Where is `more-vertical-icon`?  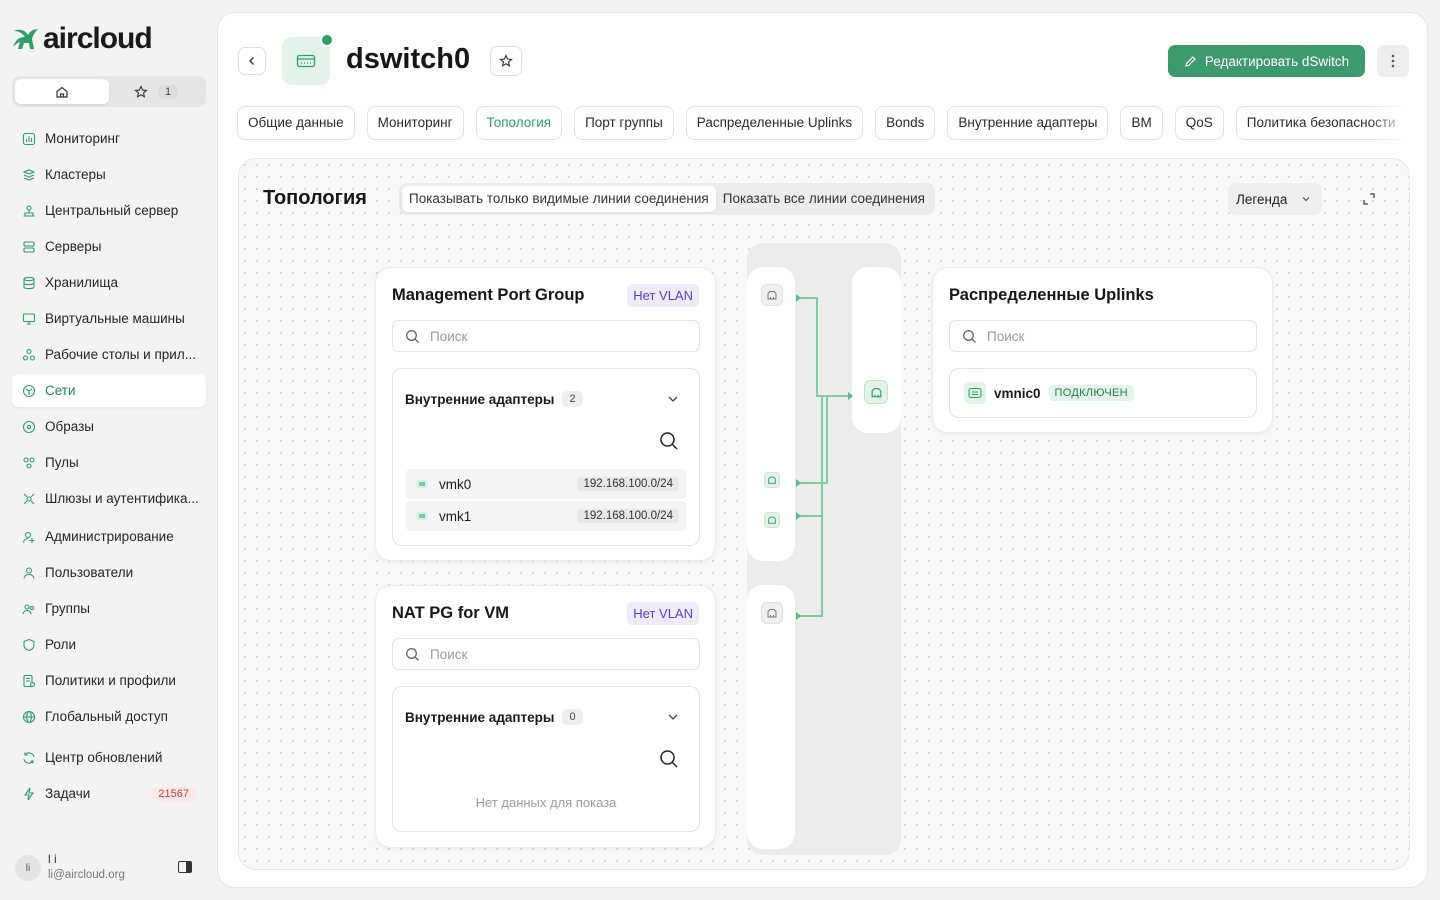
more-vertical-icon is located at coordinates (1393, 61).